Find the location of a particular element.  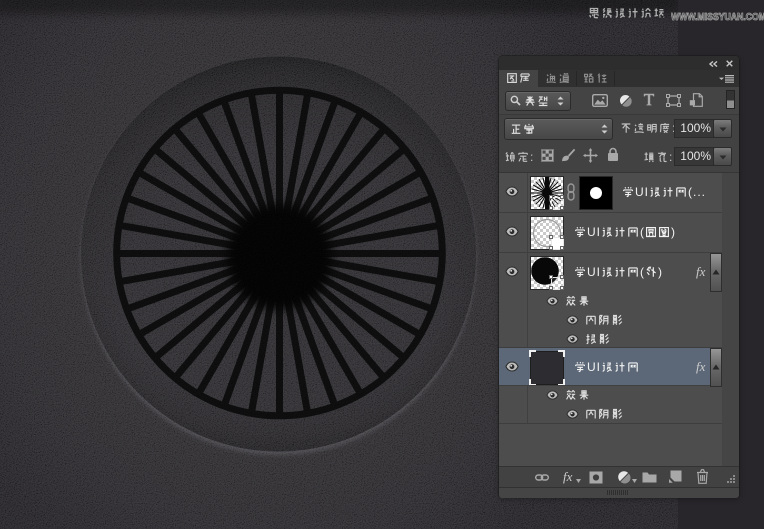

svg-text: WWW.MISSYUAN.COM is located at coordinates (717, 17).